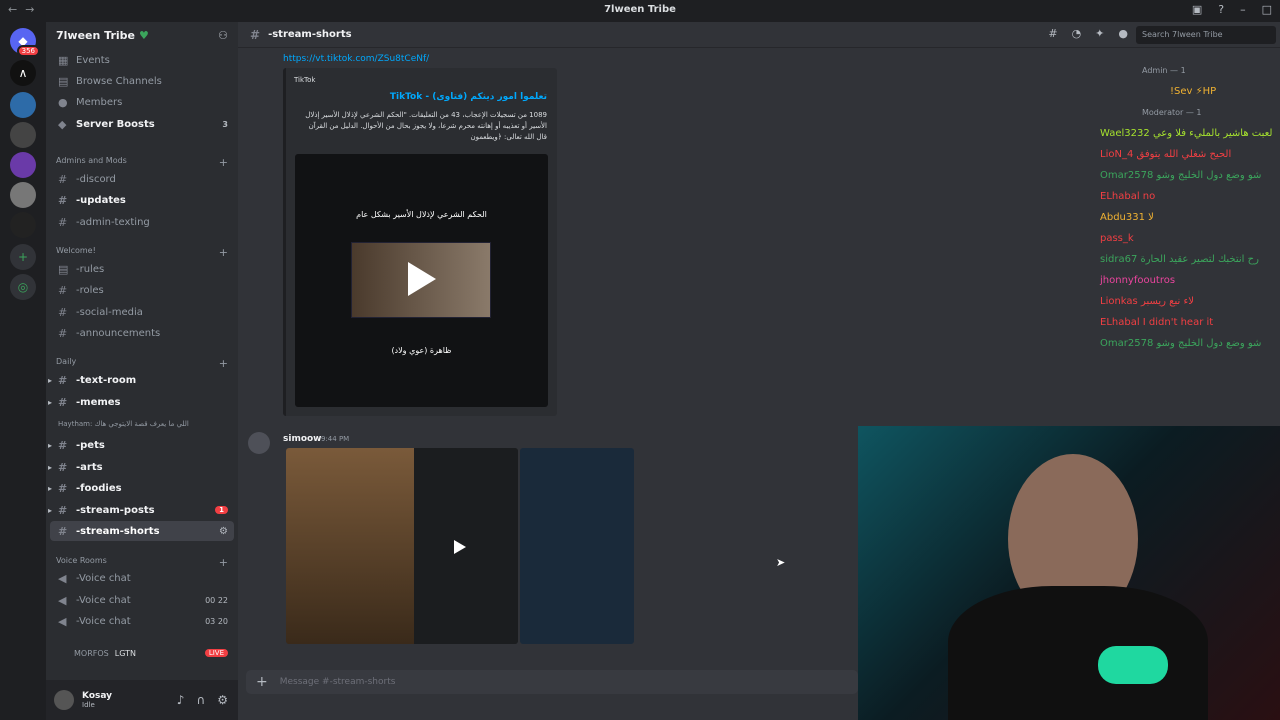  Describe the element at coordinates (142, 60) in the screenshot. I see `sidebar-item-events: ▦ Events` at that location.